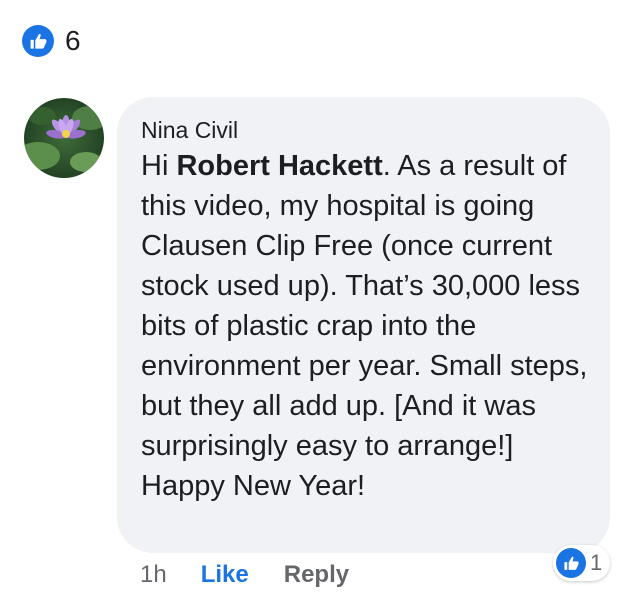  Describe the element at coordinates (64, 138) in the screenshot. I see `avatar` at that location.